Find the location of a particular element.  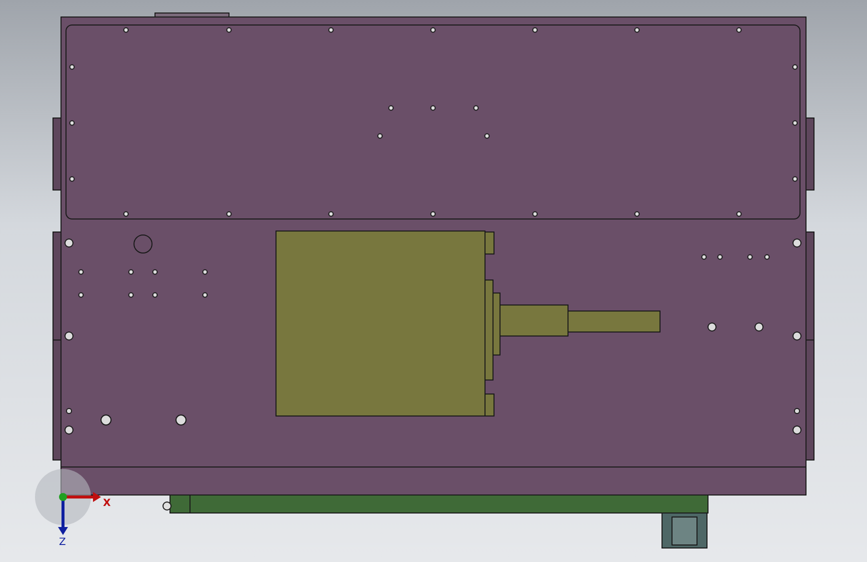

axis-triad-icon is located at coordinates (68, 502).